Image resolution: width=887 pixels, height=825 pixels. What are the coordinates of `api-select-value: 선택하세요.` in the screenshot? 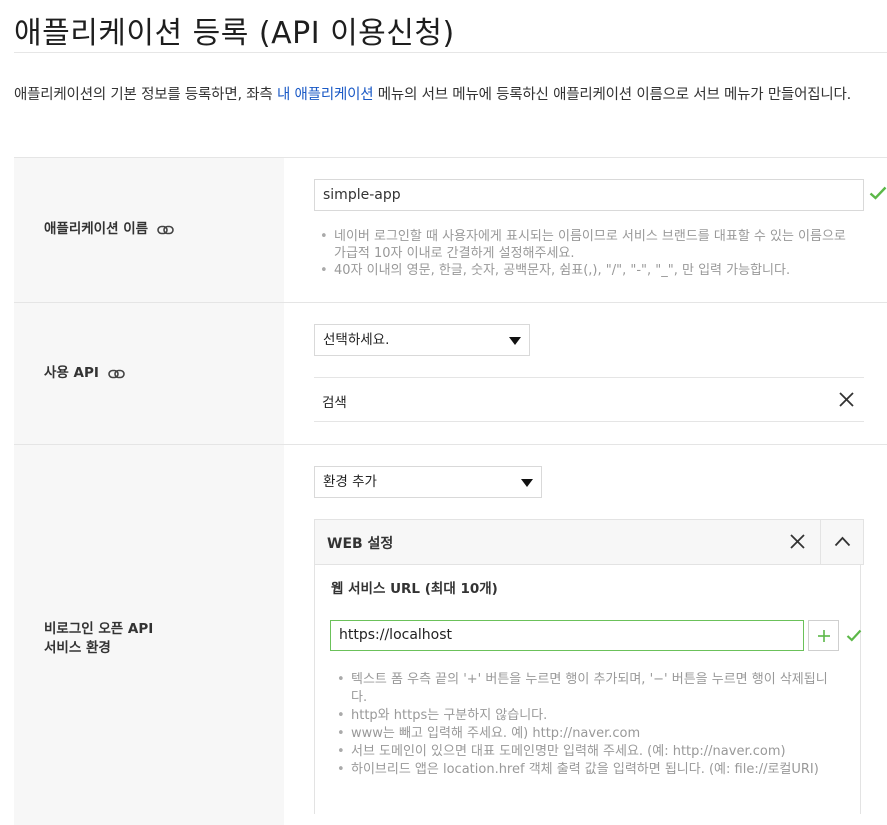 It's located at (356, 340).